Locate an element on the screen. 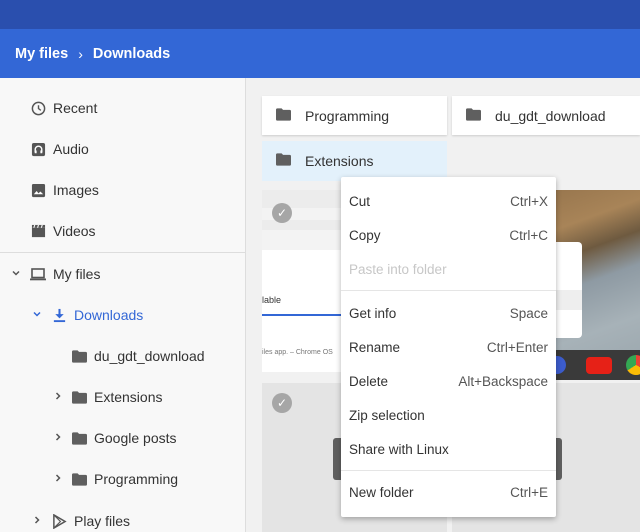 The height and width of the screenshot is (532, 640). download-icon is located at coordinates (59, 315).